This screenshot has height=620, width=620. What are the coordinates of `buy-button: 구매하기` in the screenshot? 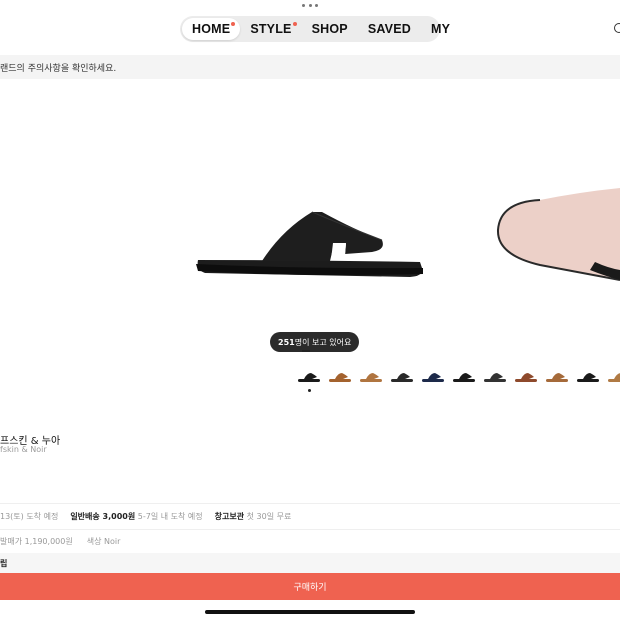 It's located at (310, 586).